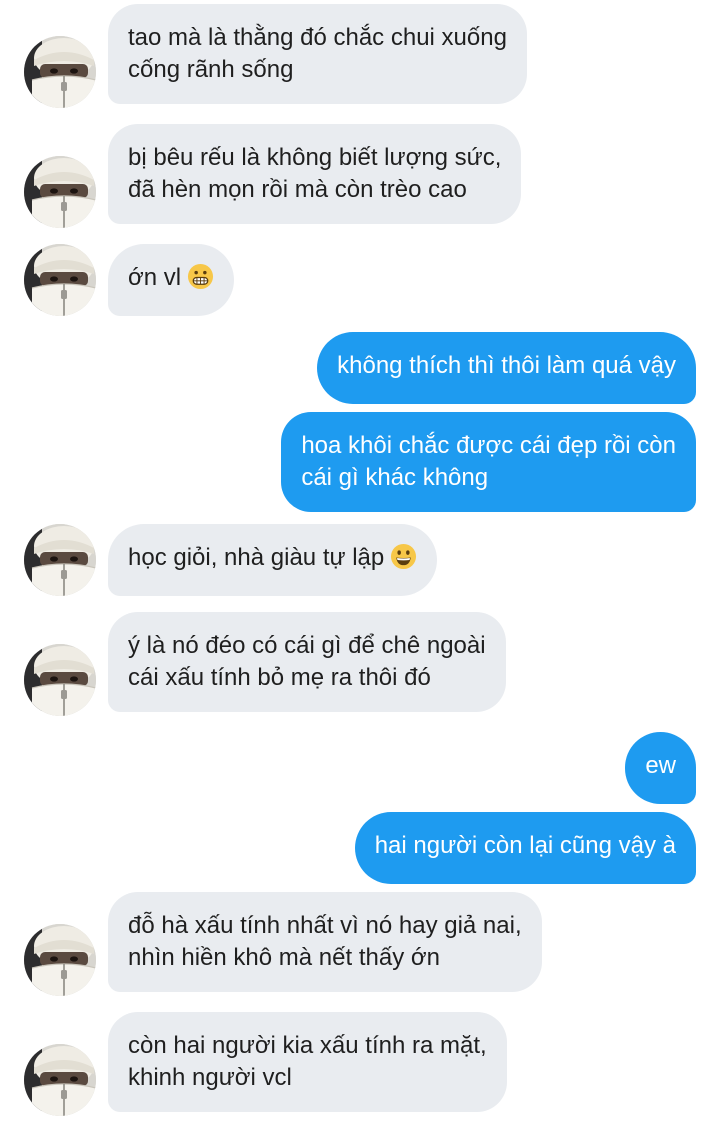 This screenshot has width=720, height=1126. What do you see at coordinates (360, 280) in the screenshot?
I see `message-row-incoming: ớn vl` at bounding box center [360, 280].